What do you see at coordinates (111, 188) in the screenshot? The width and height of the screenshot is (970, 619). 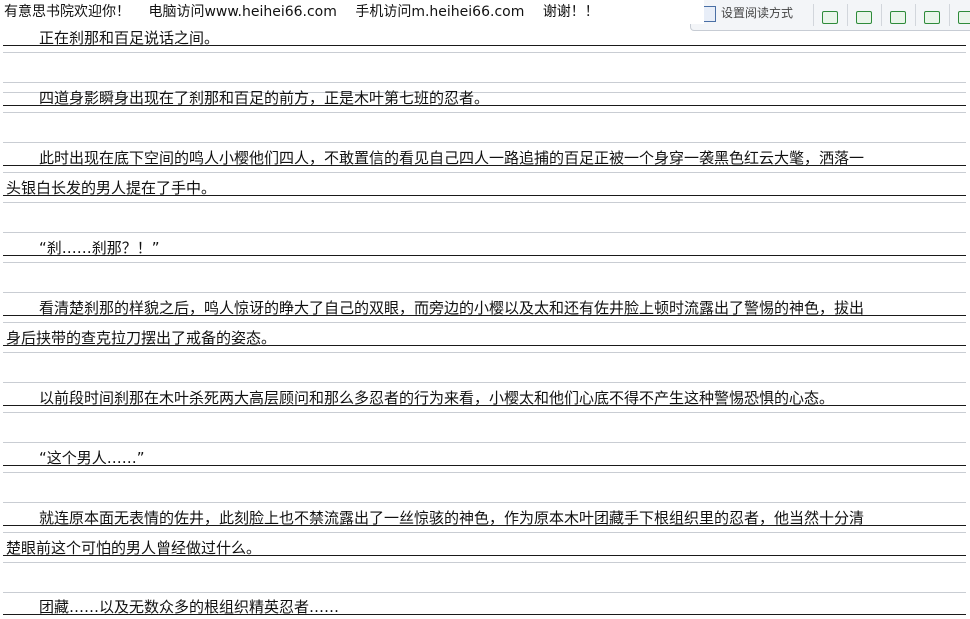 I see `paragraph-line: 头银白长发的男人提在了手中。` at bounding box center [111, 188].